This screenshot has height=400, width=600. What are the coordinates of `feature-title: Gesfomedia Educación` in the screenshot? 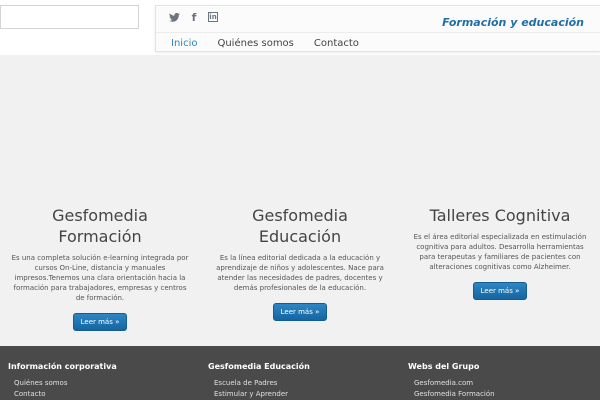 It's located at (300, 226).